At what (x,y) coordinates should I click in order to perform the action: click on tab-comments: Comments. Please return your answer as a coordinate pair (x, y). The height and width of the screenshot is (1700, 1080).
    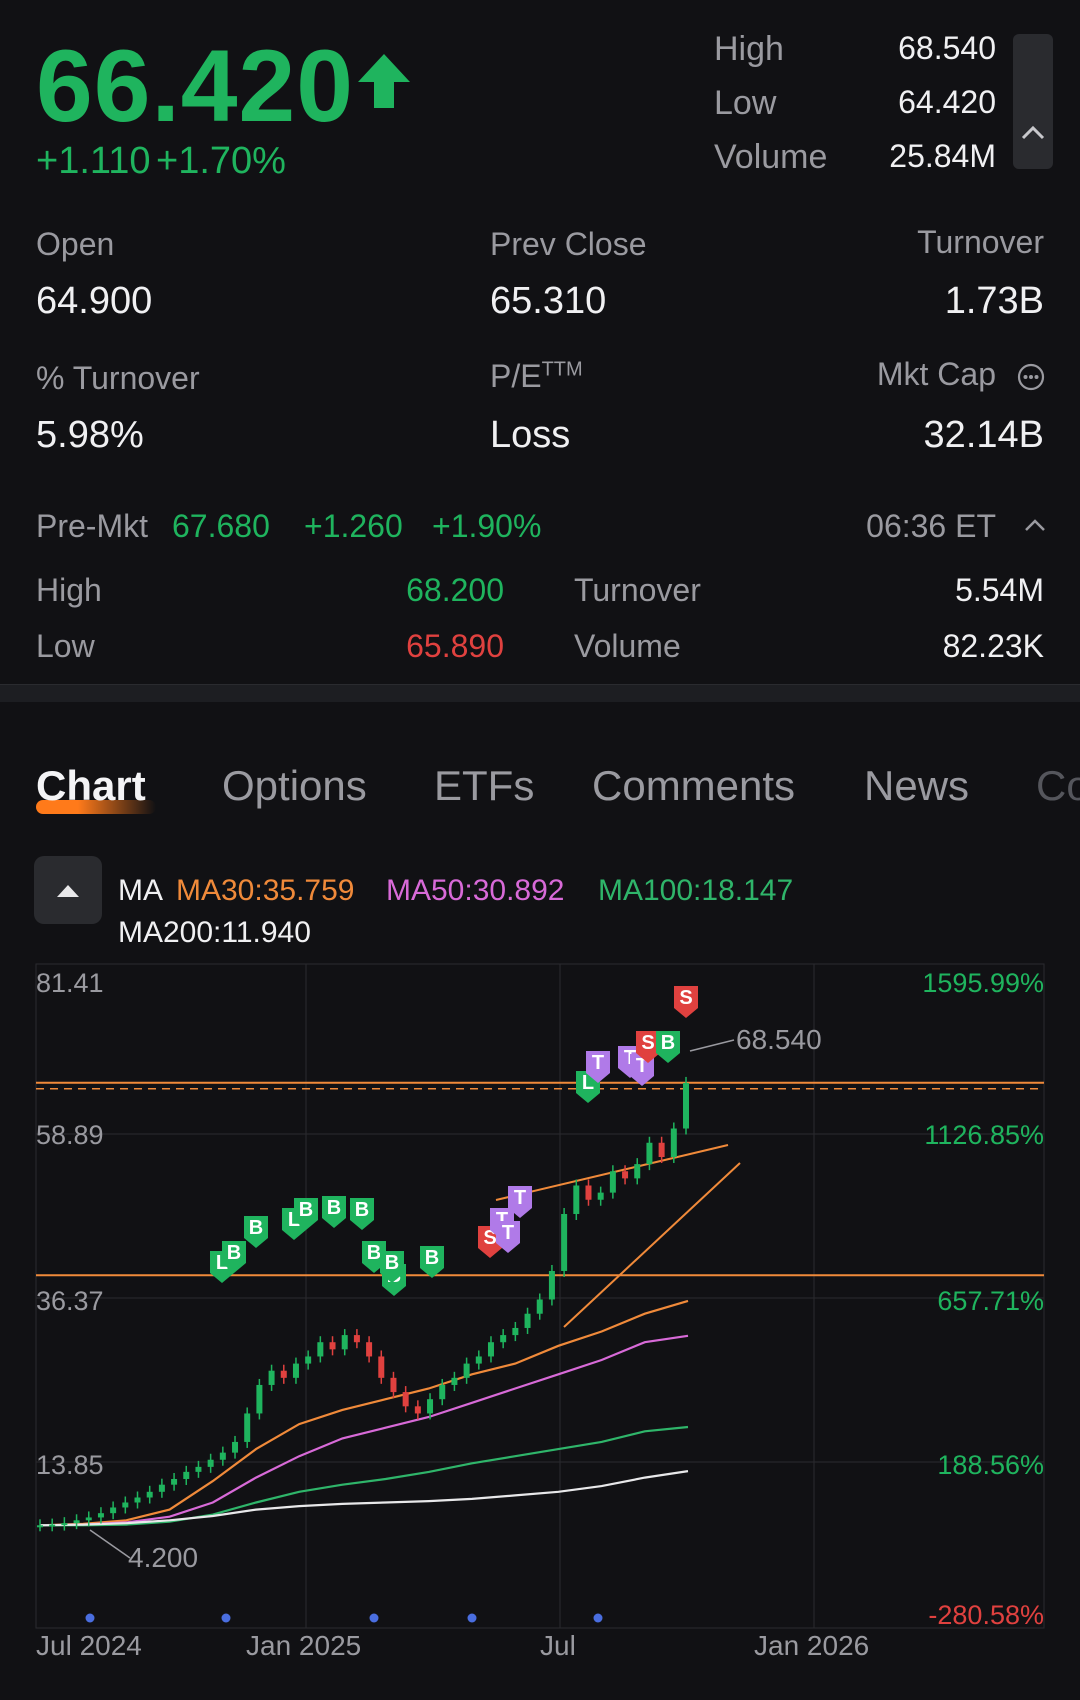
    Looking at the image, I should click on (693, 786).